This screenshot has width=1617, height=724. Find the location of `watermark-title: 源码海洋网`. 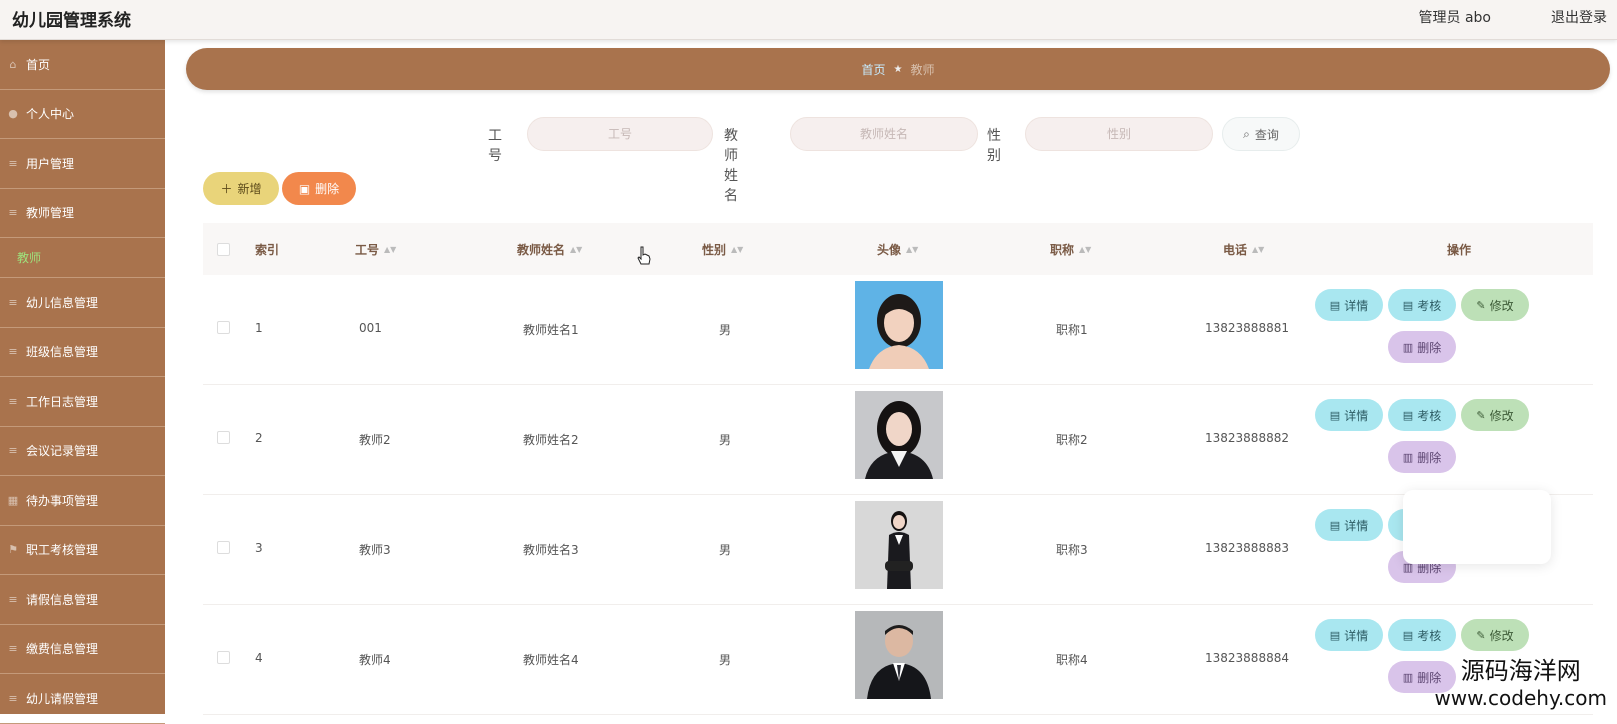

watermark-title: 源码海洋网 is located at coordinates (1520, 671).